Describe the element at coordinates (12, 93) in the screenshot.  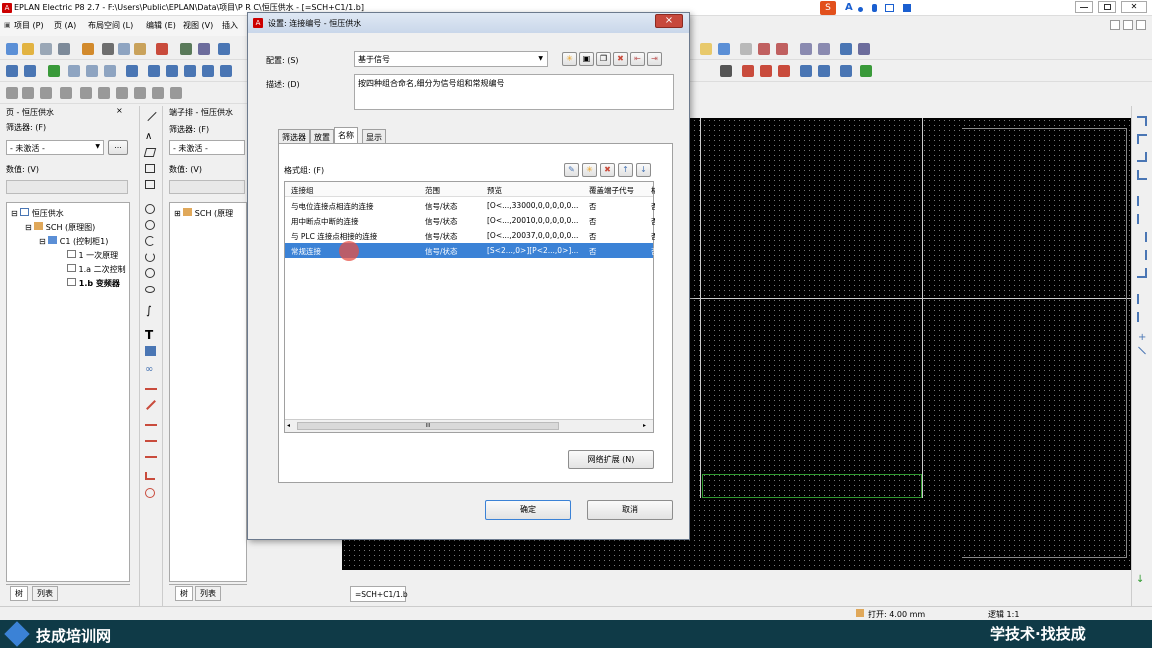
I see `small-tool-1-icon` at that location.